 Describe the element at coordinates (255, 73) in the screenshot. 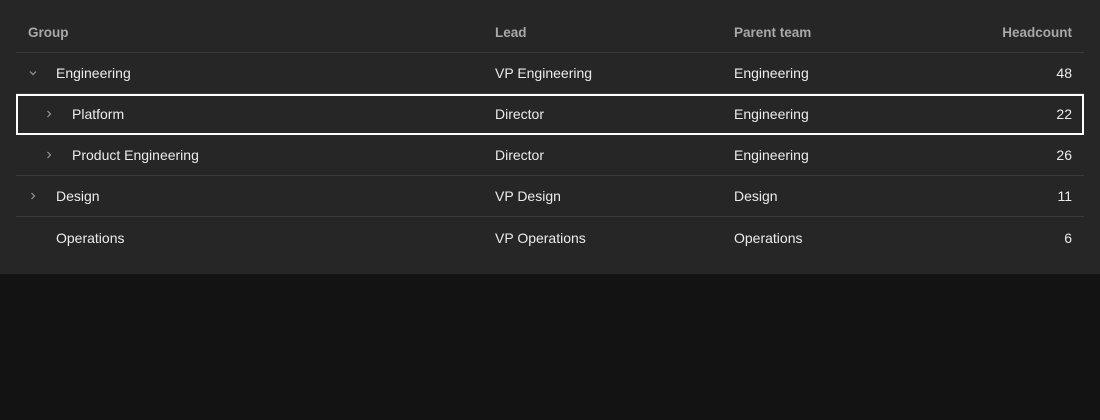

I see `group-cell: Engineering` at that location.